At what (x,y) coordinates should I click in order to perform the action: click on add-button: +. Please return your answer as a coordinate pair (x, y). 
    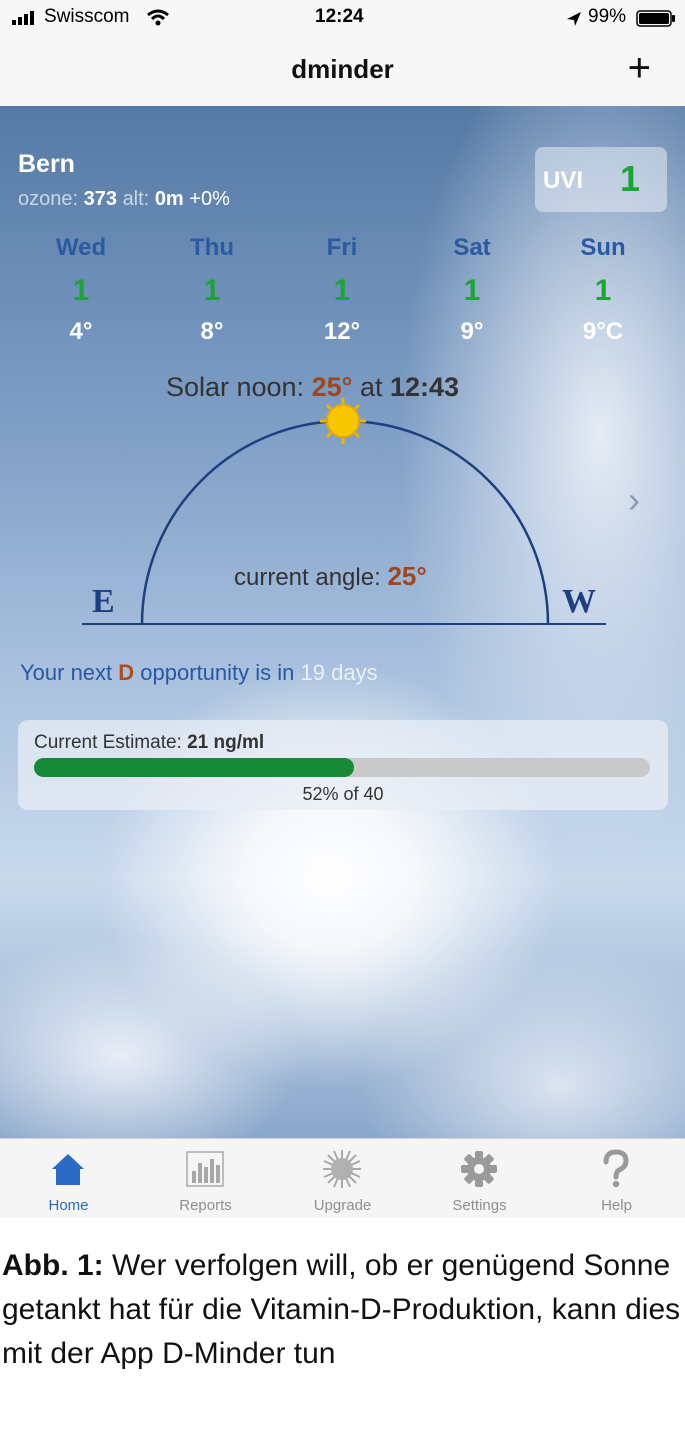
    Looking at the image, I should click on (639, 68).